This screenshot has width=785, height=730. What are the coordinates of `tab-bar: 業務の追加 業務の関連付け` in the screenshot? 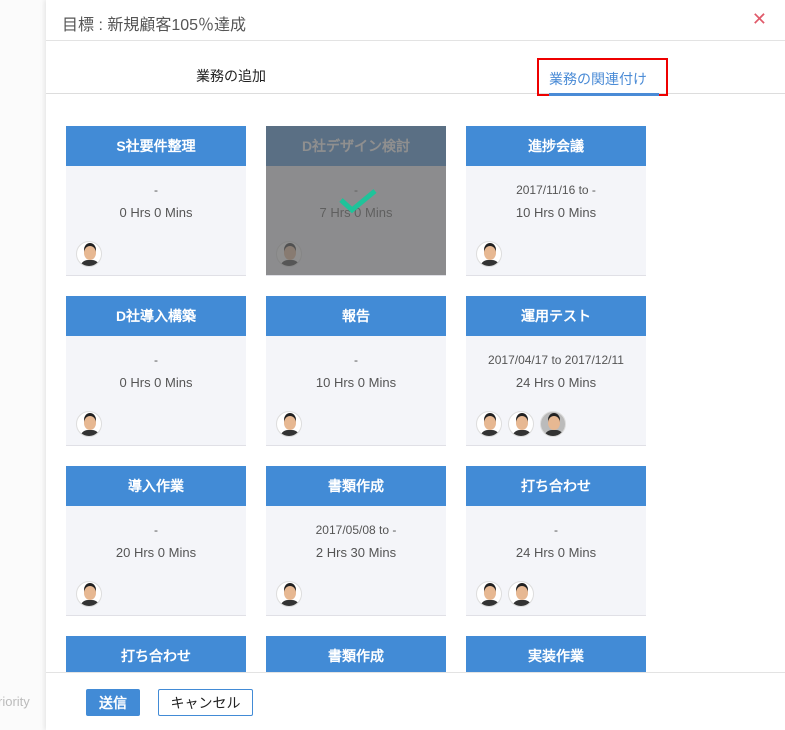 It's located at (415, 68).